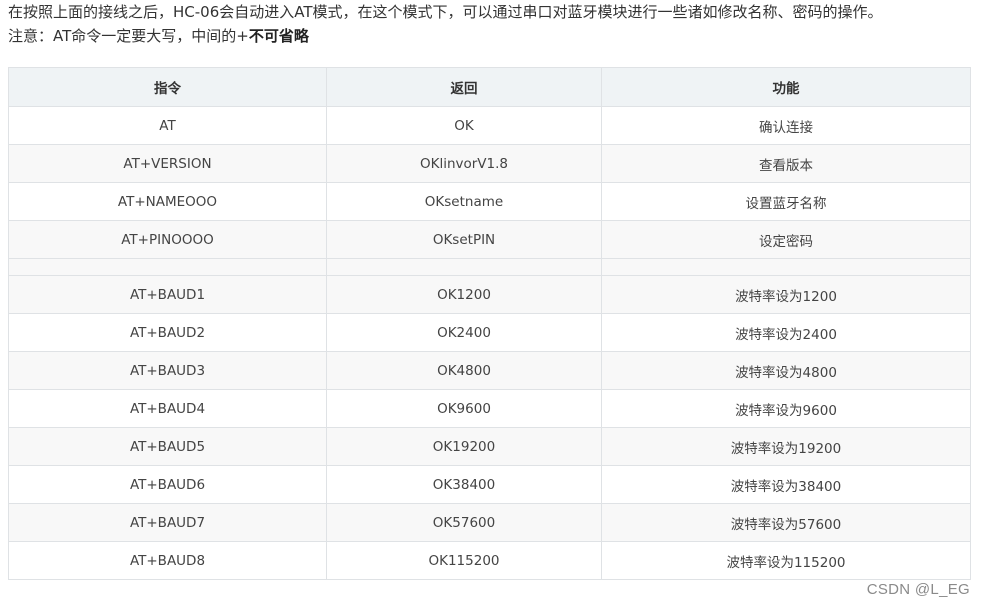 The height and width of the screenshot is (606, 982). I want to click on cell-response: OKlinvorV1.8, so click(464, 163).